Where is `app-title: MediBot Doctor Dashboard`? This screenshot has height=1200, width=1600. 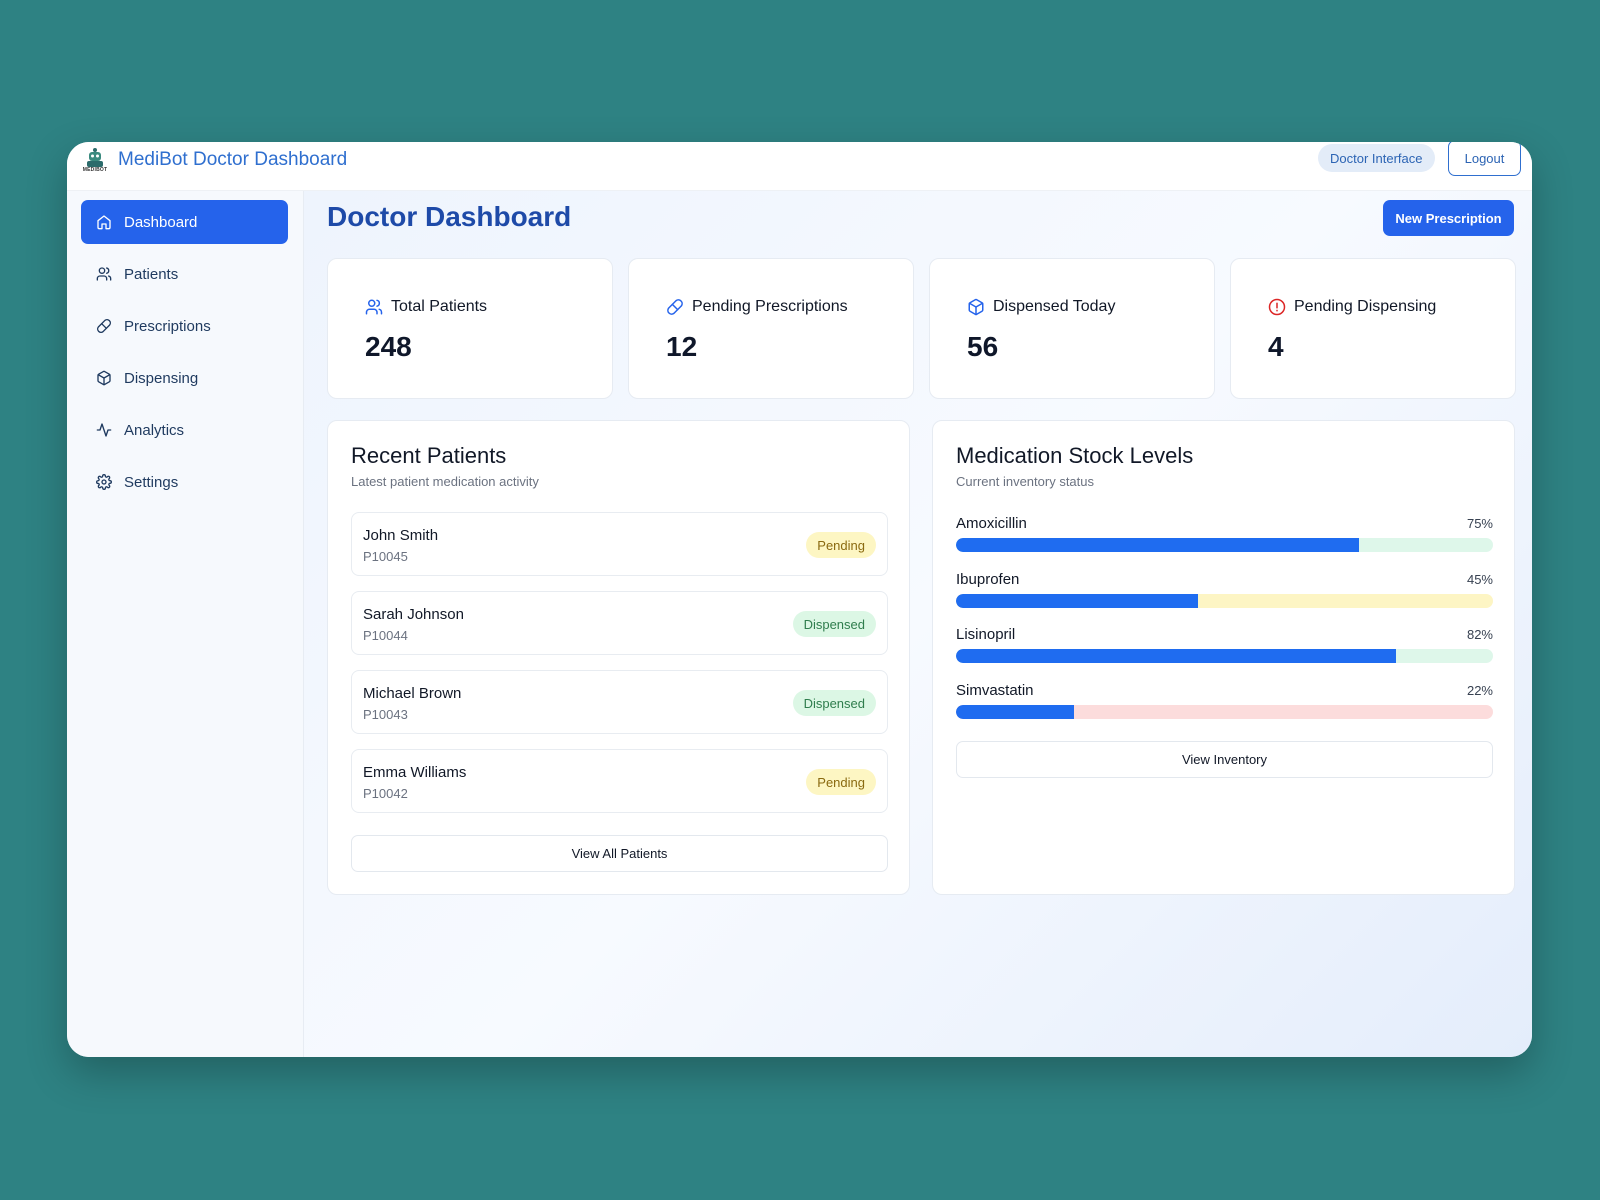
app-title: MediBot Doctor Dashboard is located at coordinates (233, 159).